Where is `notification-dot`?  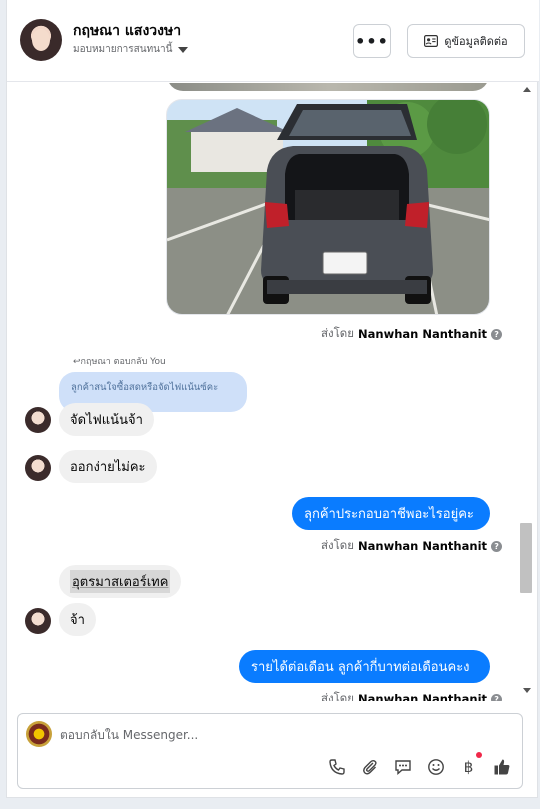
notification-dot is located at coordinates (479, 755).